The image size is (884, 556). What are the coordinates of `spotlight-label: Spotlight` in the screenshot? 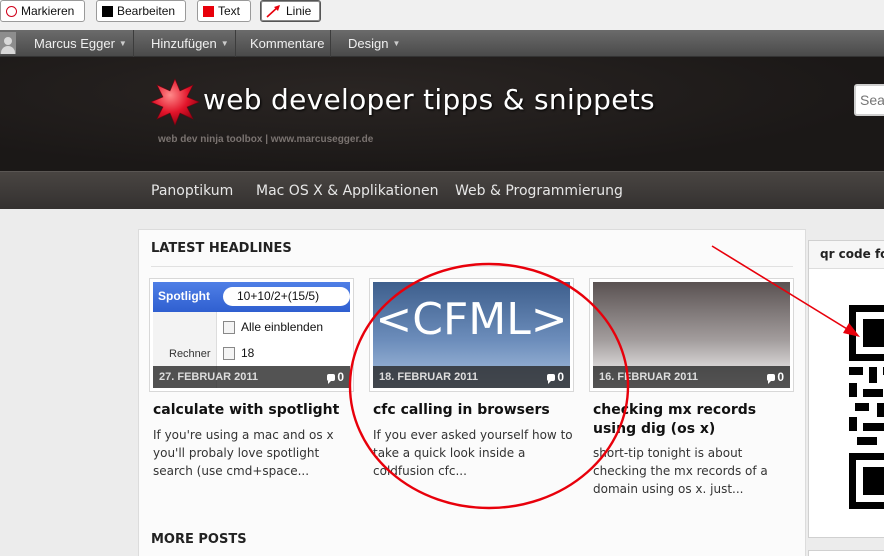 It's located at (184, 296).